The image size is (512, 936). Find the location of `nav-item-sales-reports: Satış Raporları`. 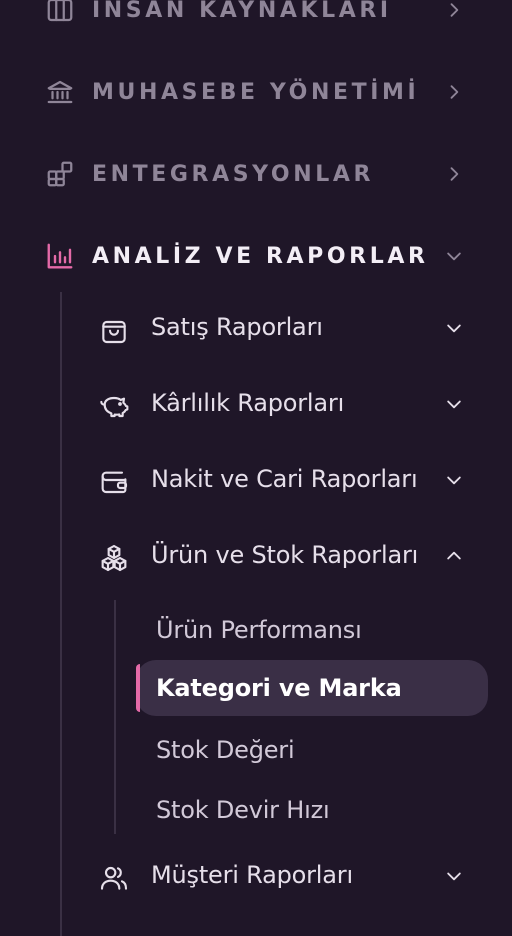

nav-item-sales-reports: Satış Raporları is located at coordinates (256, 328).